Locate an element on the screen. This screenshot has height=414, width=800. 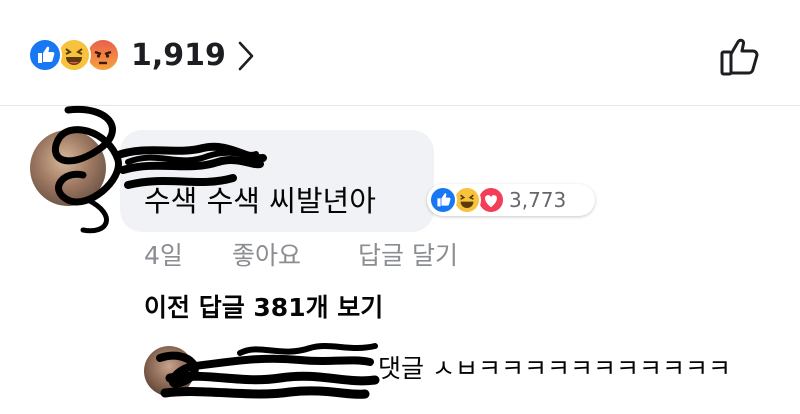
comment-reaction-count: 3,773 is located at coordinates (538, 200).